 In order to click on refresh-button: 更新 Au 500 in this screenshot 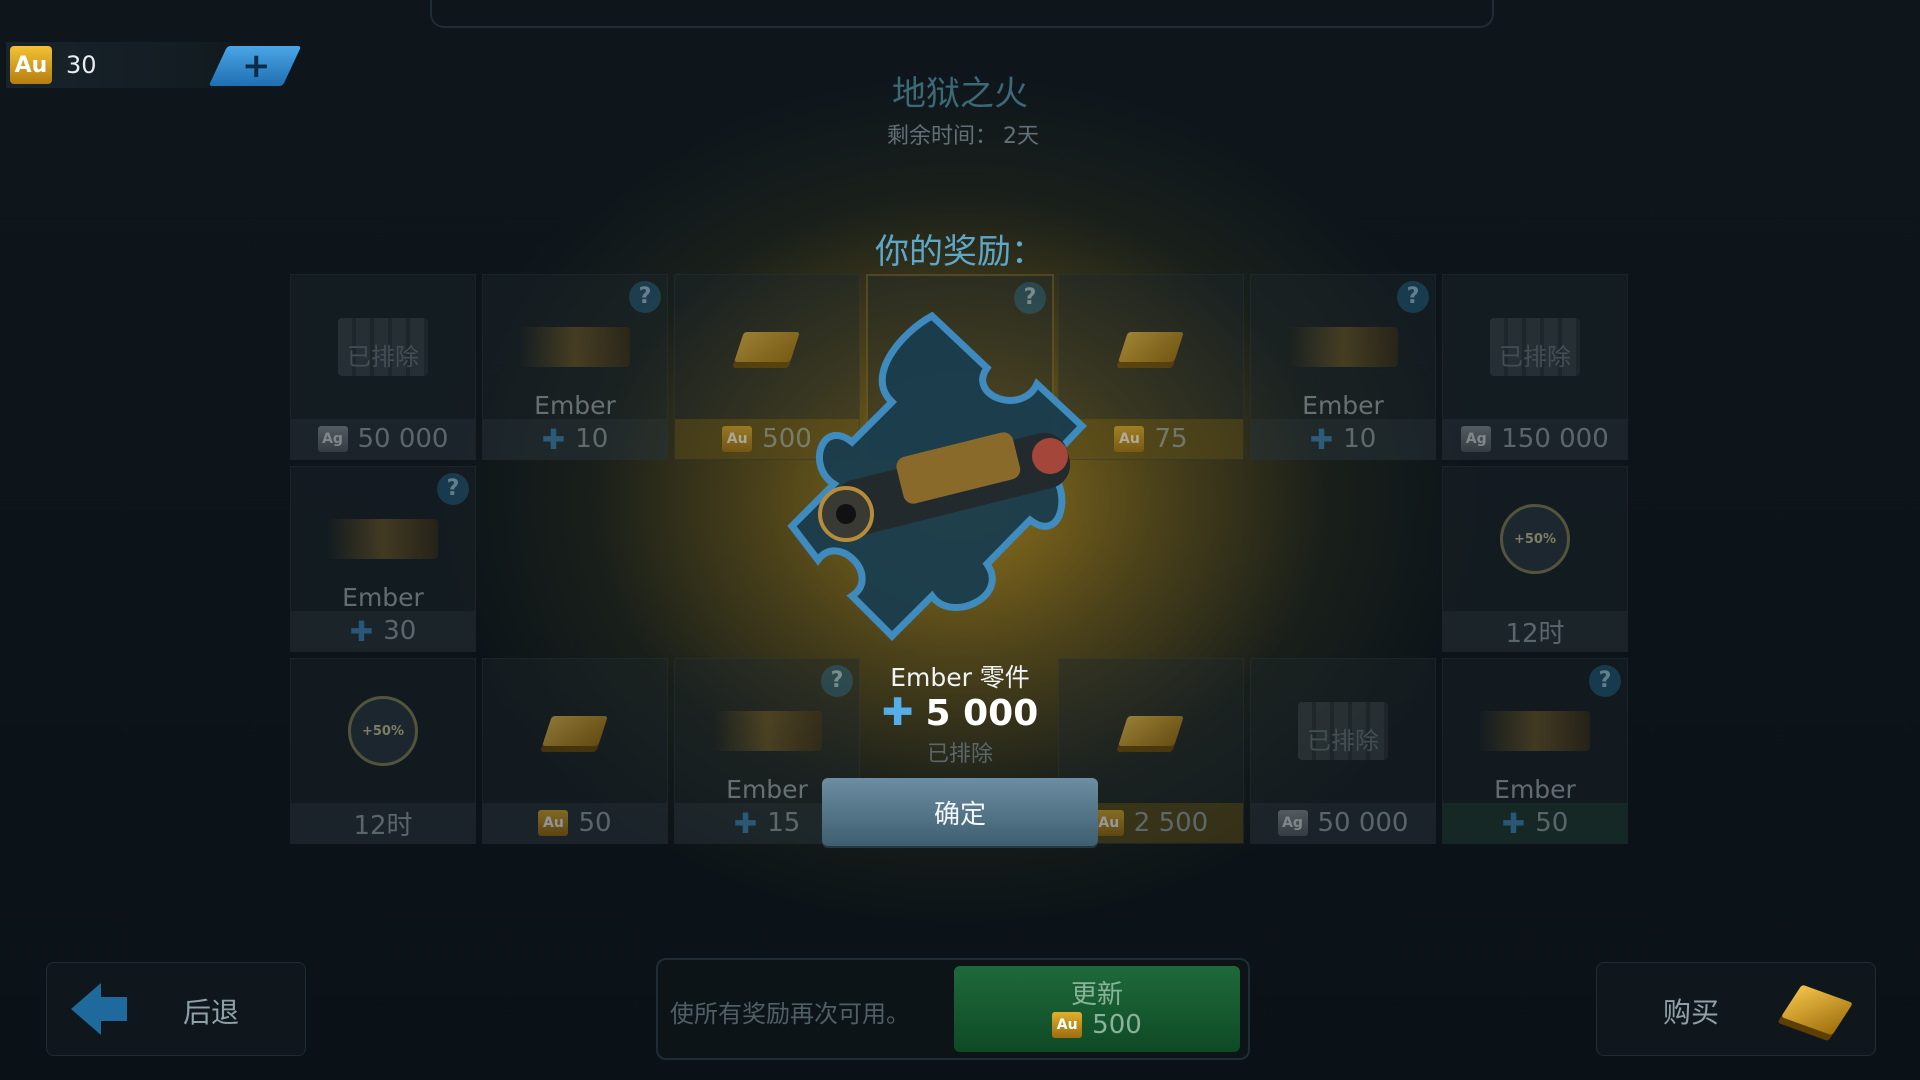, I will do `click(1097, 1009)`.